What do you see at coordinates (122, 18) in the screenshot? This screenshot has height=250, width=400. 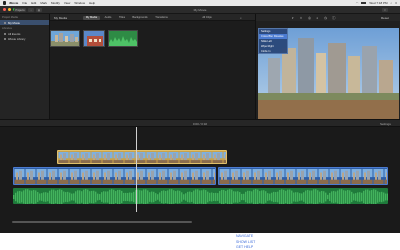 I see `tab-titles: Titles` at bounding box center [122, 18].